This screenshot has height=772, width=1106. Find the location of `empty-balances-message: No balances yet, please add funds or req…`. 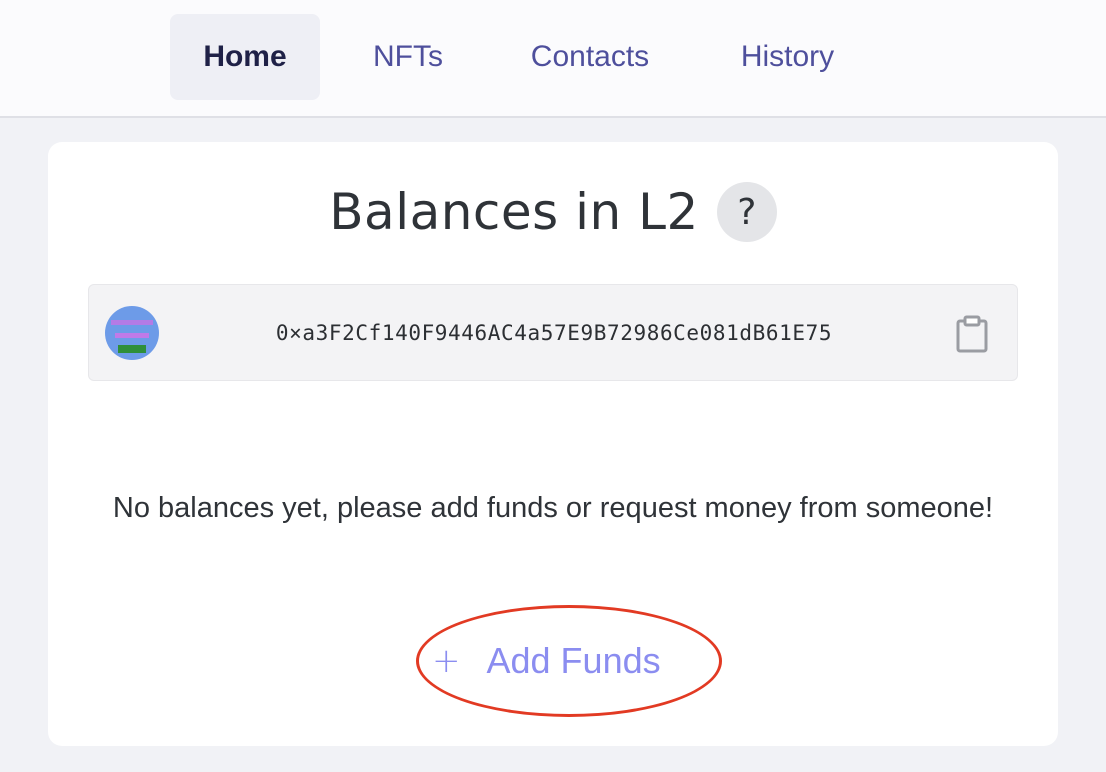

empty-balances-message: No balances yet, please add funds or req… is located at coordinates (553, 508).